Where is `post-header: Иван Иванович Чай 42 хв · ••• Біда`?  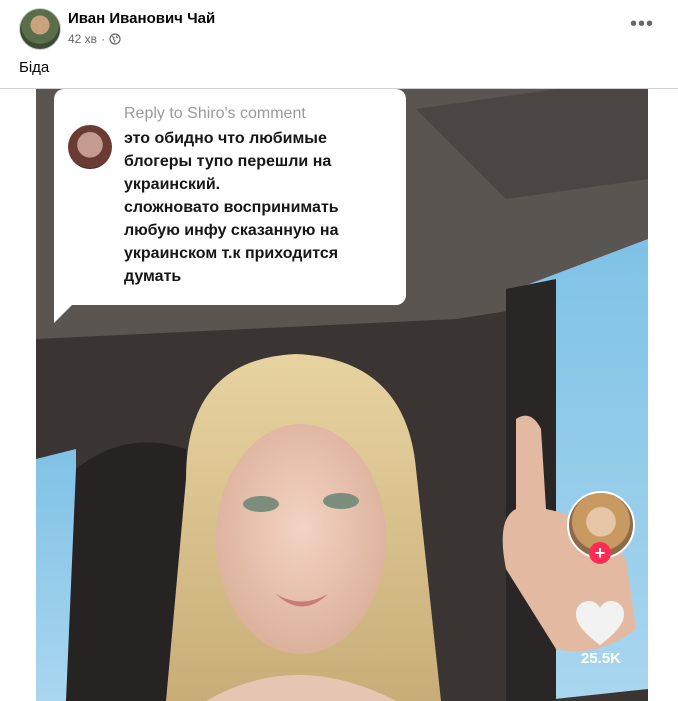
post-header: Иван Иванович Чай 42 хв · ••• Біда is located at coordinates (339, 45).